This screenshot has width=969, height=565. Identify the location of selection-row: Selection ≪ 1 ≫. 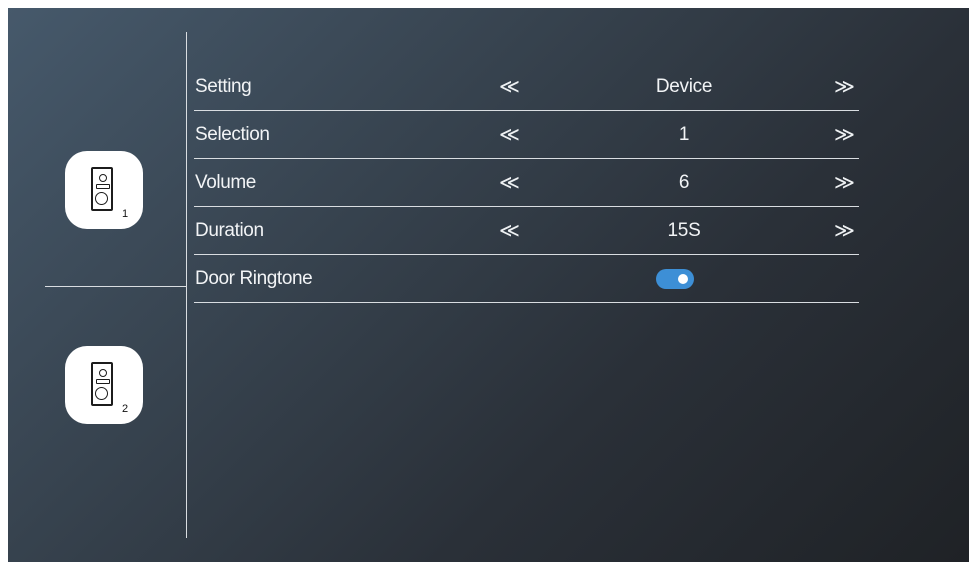
(526, 135).